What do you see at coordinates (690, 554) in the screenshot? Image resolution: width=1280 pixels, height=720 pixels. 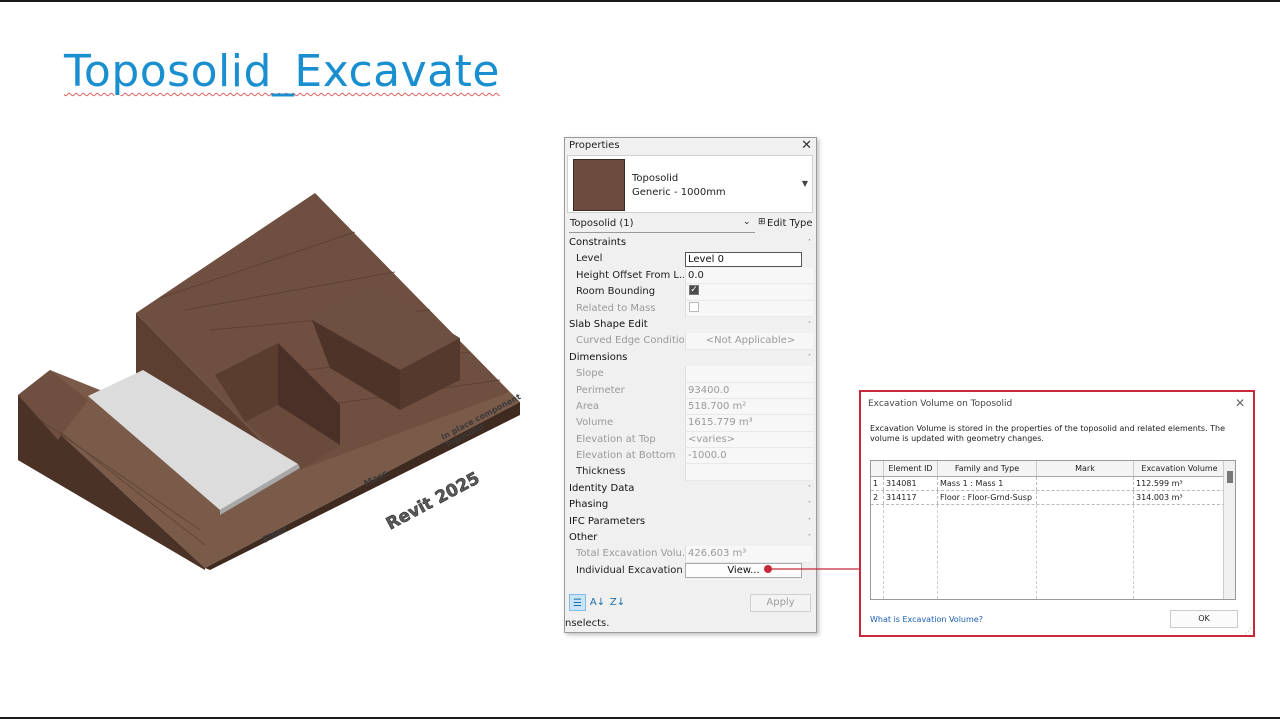 I see `property-row: Total Excavation Volu... 426.603 m³` at bounding box center [690, 554].